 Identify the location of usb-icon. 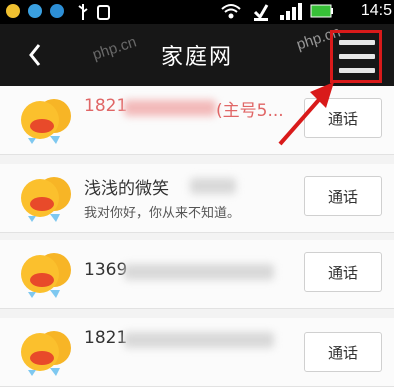
(83, 12).